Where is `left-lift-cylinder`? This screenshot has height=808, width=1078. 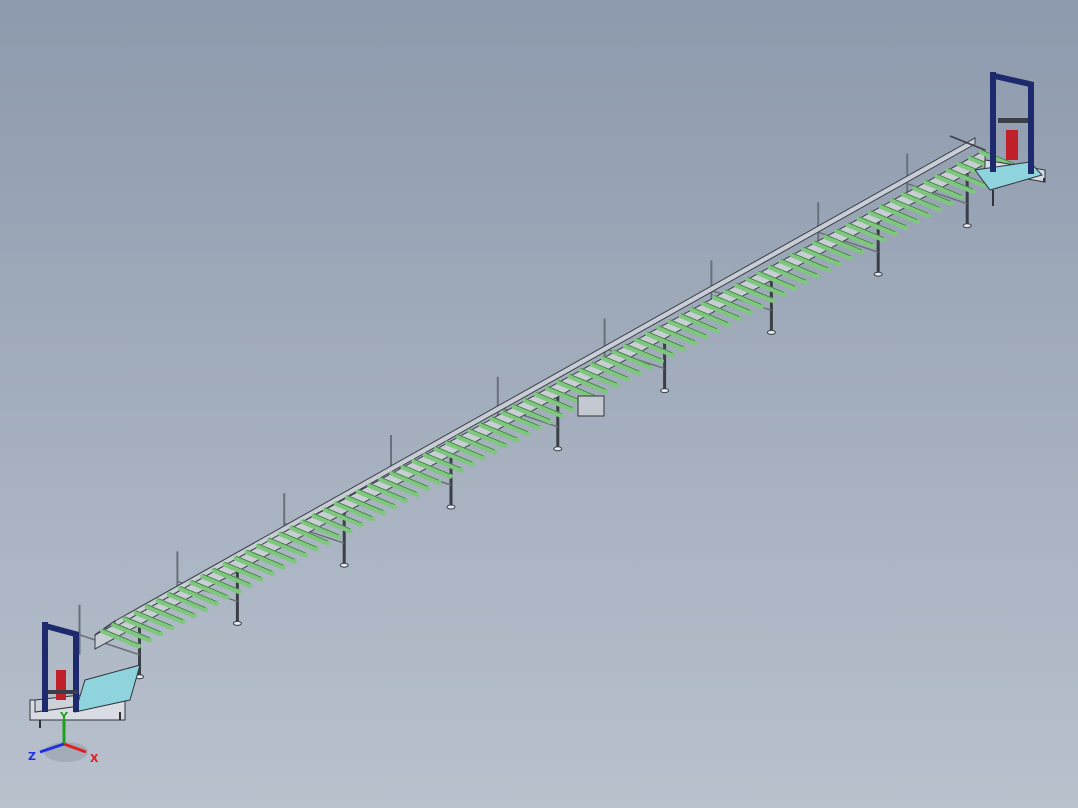
left-lift-cylinder is located at coordinates (61, 685).